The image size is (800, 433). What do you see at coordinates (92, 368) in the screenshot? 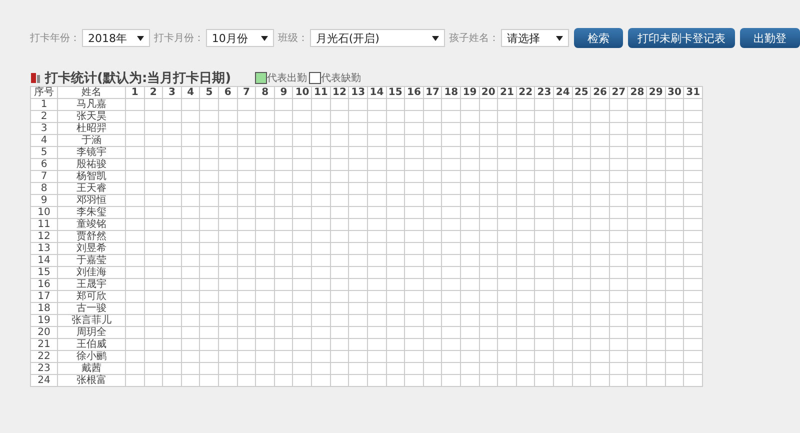
I see `table-cell: 戴茜` at bounding box center [92, 368].